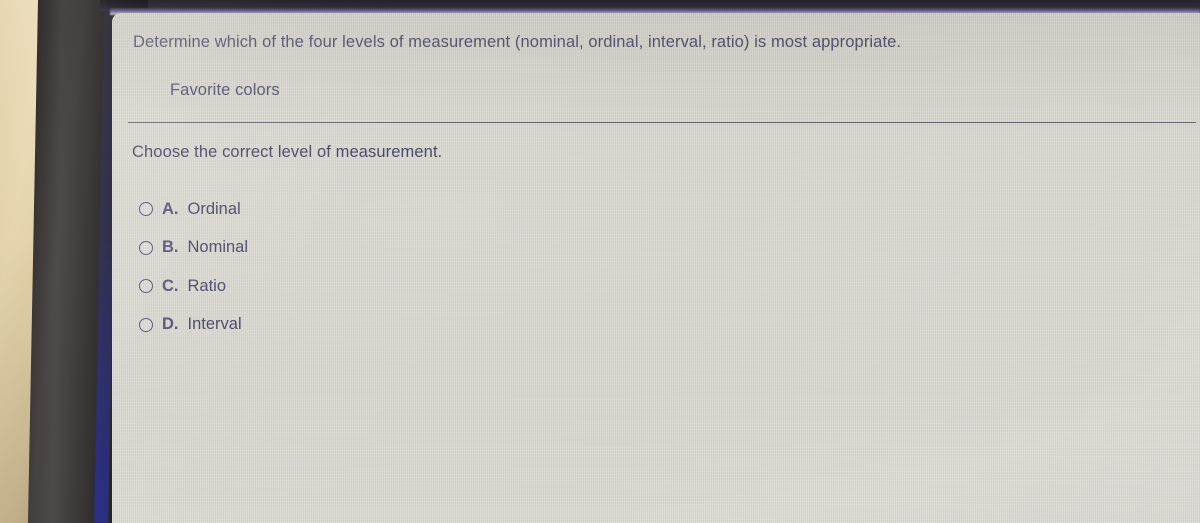 This screenshot has height=523, width=1200. What do you see at coordinates (170, 285) in the screenshot?
I see `option-letter-c: C.` at bounding box center [170, 285].